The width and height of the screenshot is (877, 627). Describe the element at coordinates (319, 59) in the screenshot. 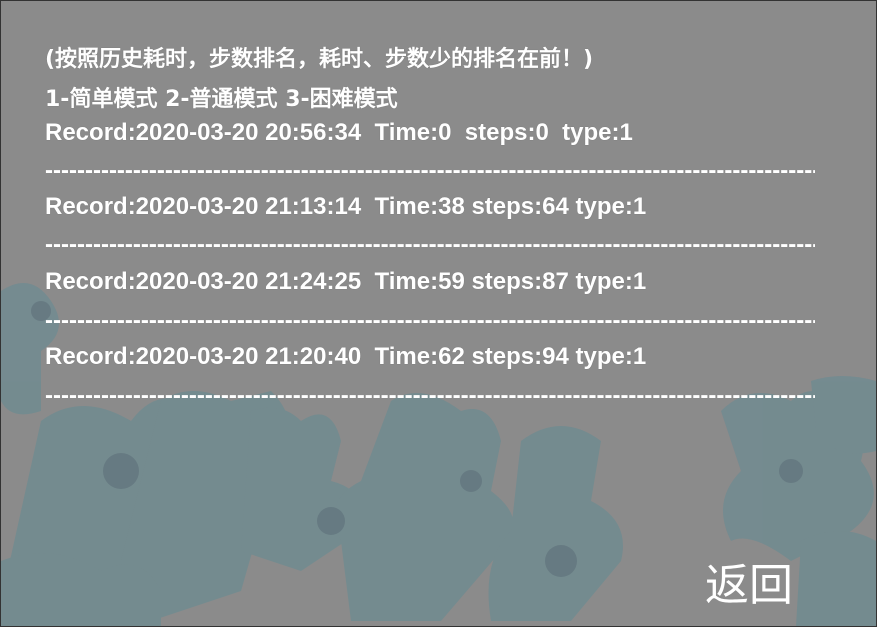

I see `ranking-note: (按照历史耗时，步数排名，耗时、步数少的排名在前！)` at that location.